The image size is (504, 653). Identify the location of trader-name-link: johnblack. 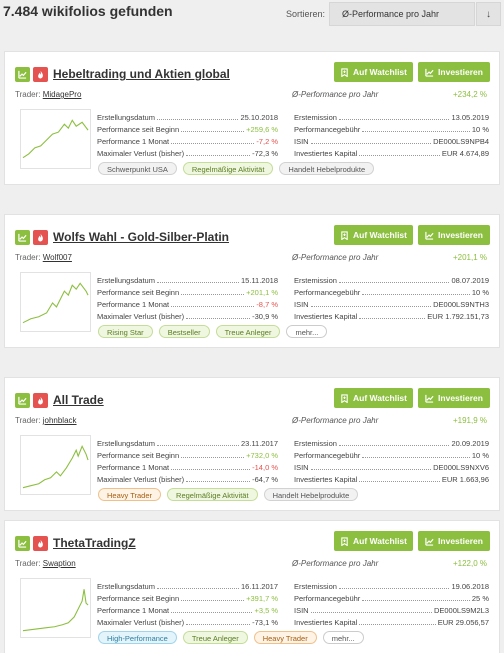
(60, 420).